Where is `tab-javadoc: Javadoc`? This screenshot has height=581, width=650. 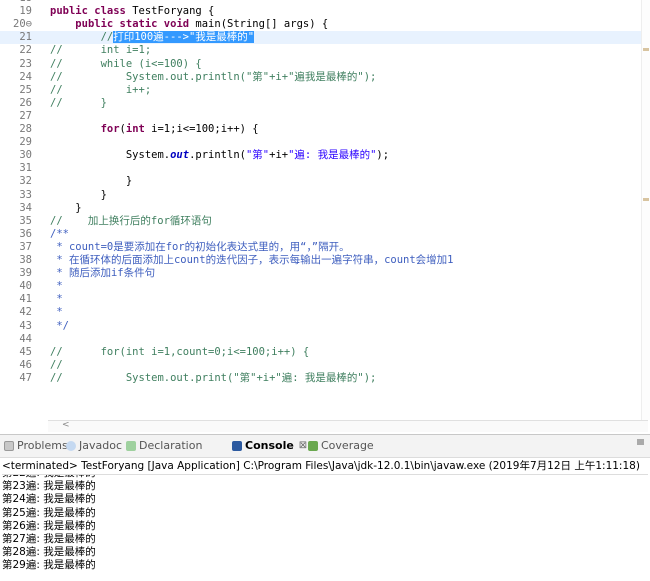
tab-javadoc: Javadoc is located at coordinates (94, 446).